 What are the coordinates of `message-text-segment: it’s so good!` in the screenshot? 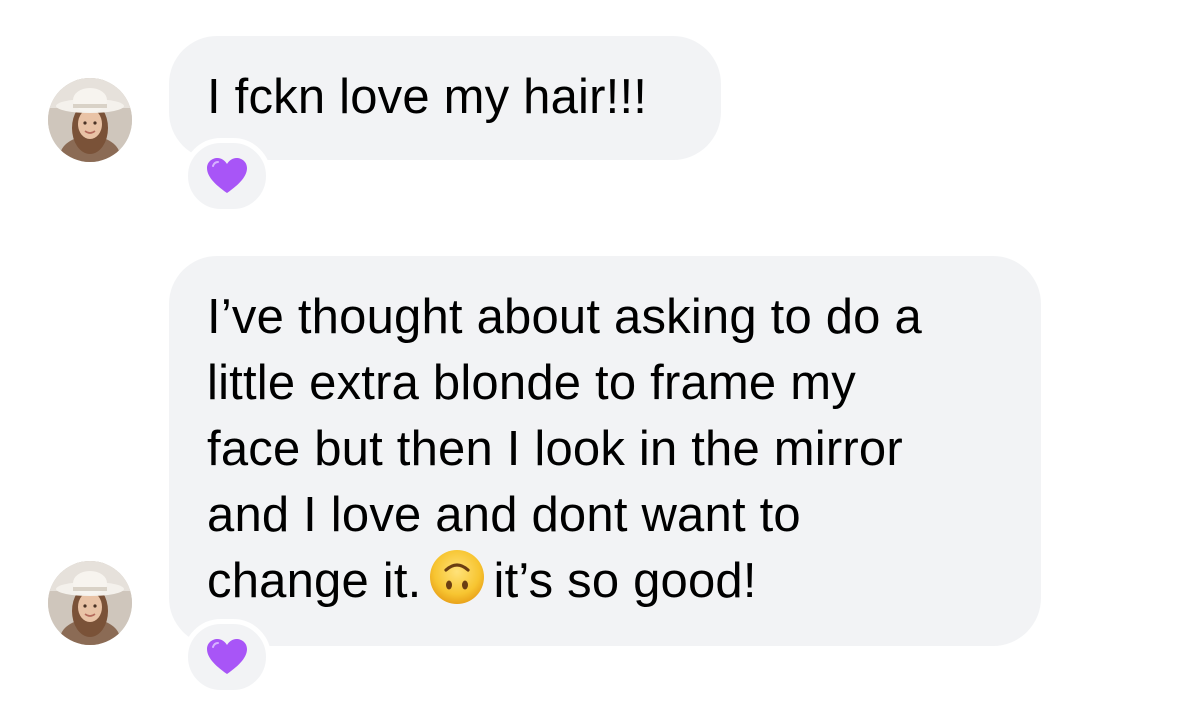 It's located at (625, 581).